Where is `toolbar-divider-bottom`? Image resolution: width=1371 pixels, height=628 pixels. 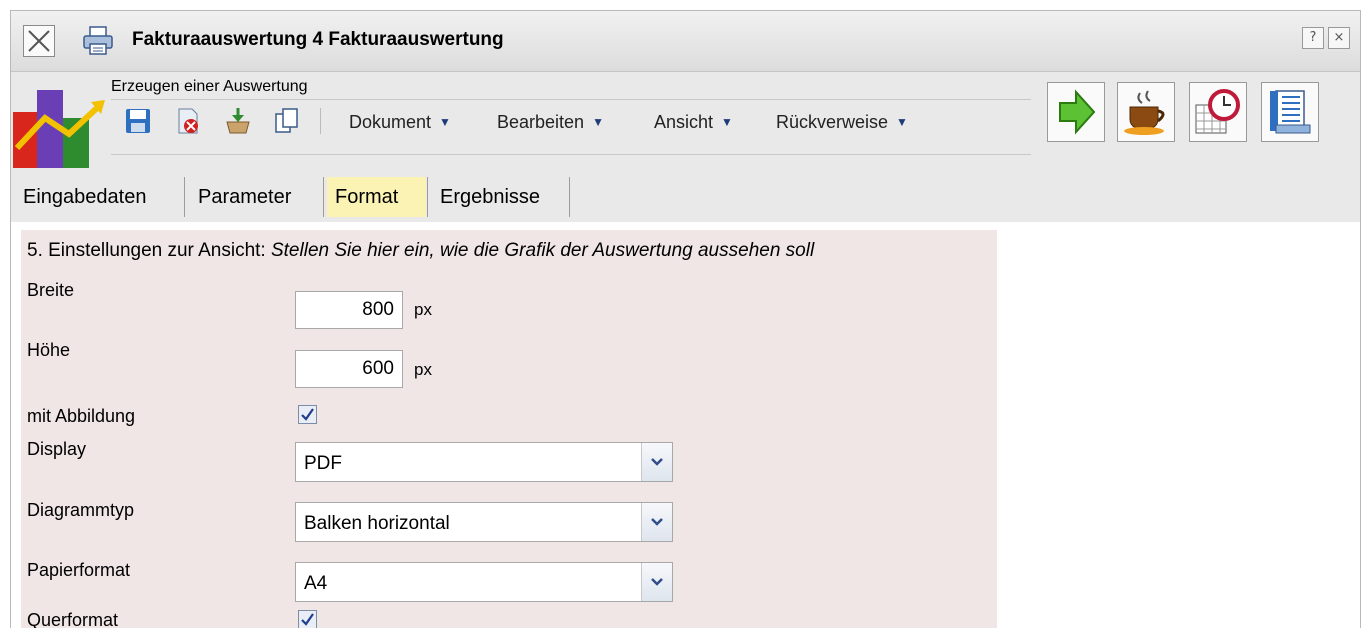
toolbar-divider-bottom is located at coordinates (571, 154).